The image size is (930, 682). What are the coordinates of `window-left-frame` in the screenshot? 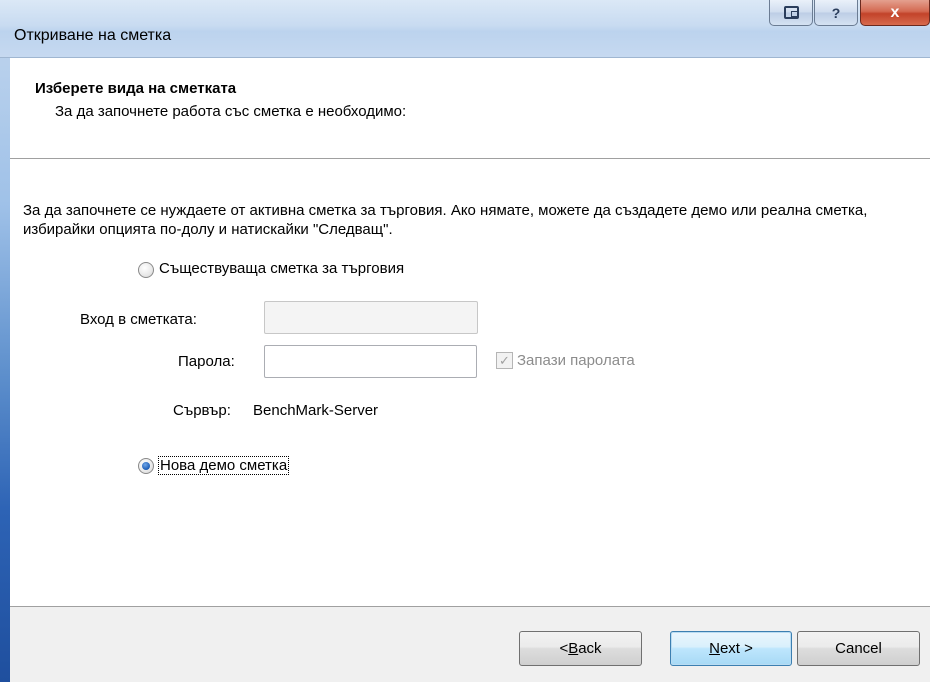 It's located at (5, 341).